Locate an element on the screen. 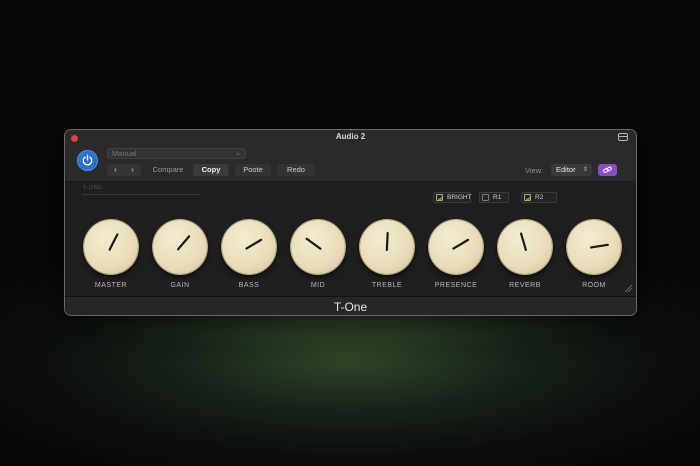 The image size is (700, 466). bright-switch: BRIGHT is located at coordinates (452, 197).